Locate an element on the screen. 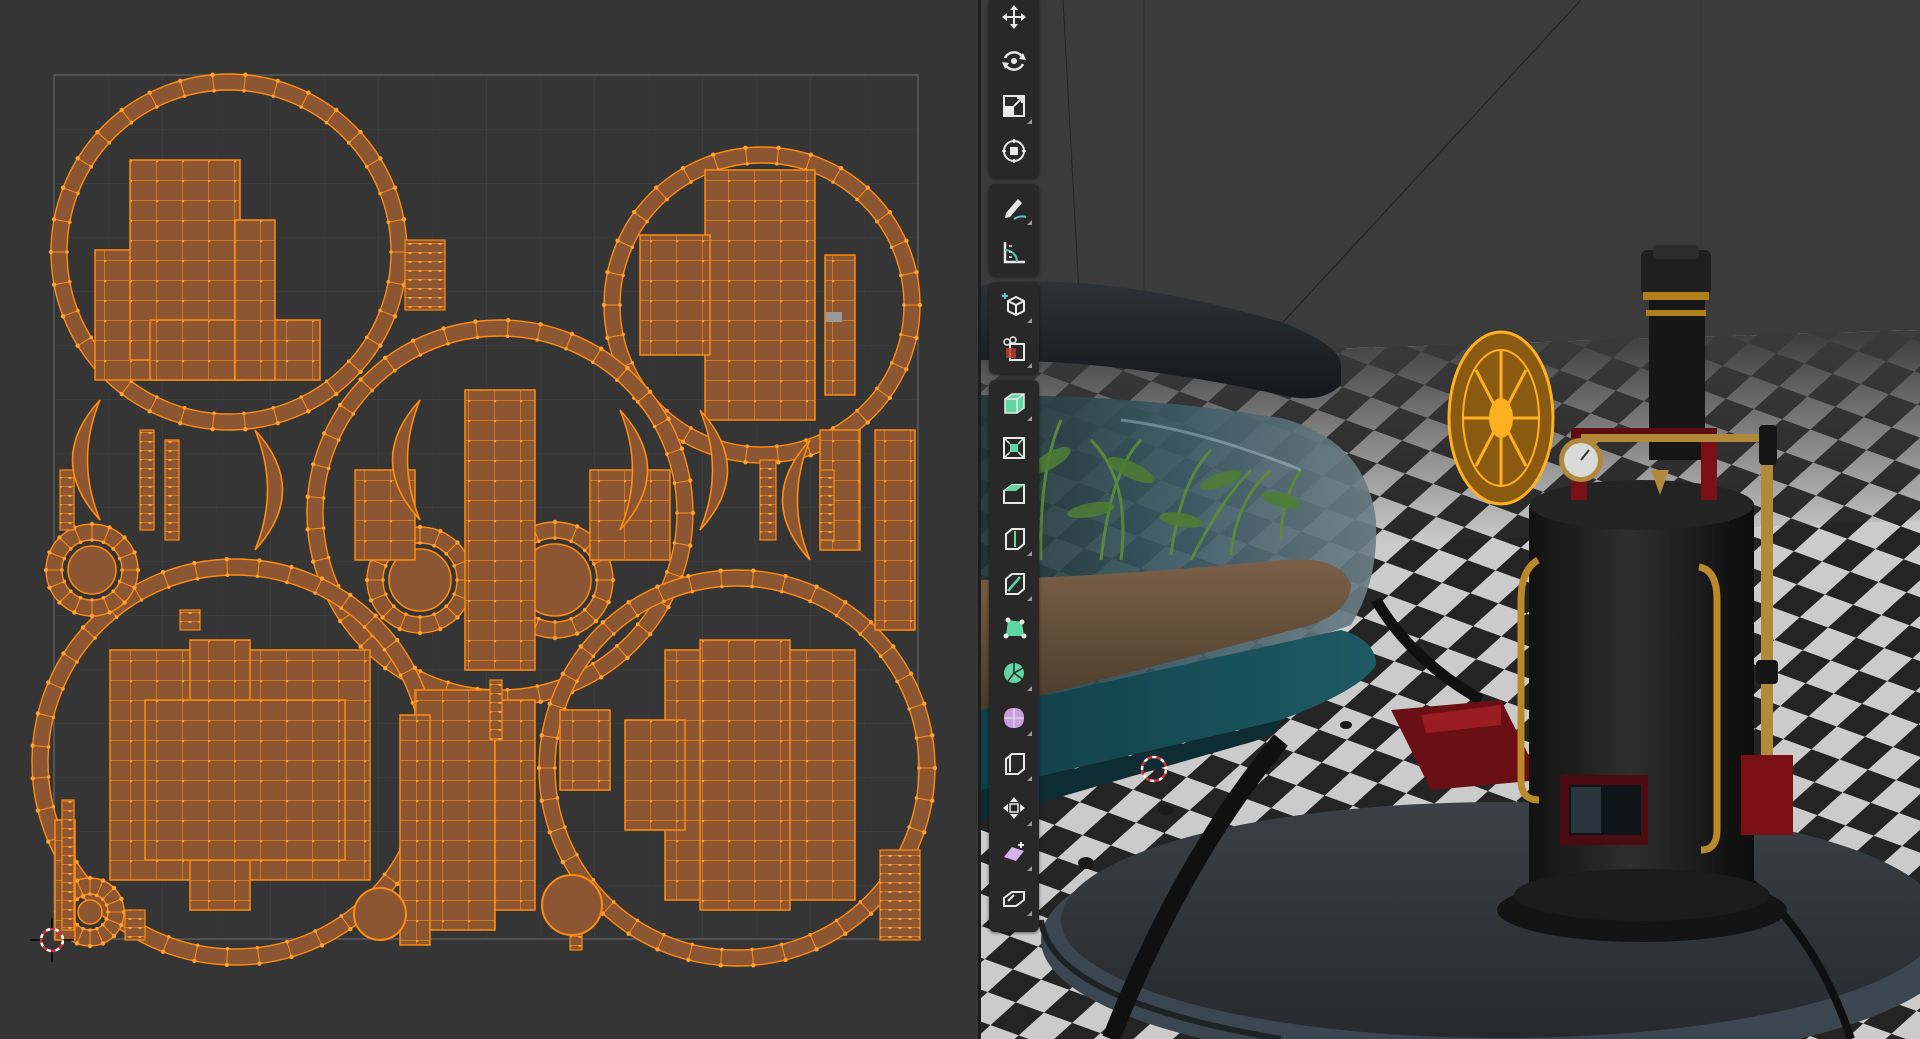 Image resolution: width=1920 pixels, height=1039 pixels. shrink-fatten-tool-button is located at coordinates (1014, 808).